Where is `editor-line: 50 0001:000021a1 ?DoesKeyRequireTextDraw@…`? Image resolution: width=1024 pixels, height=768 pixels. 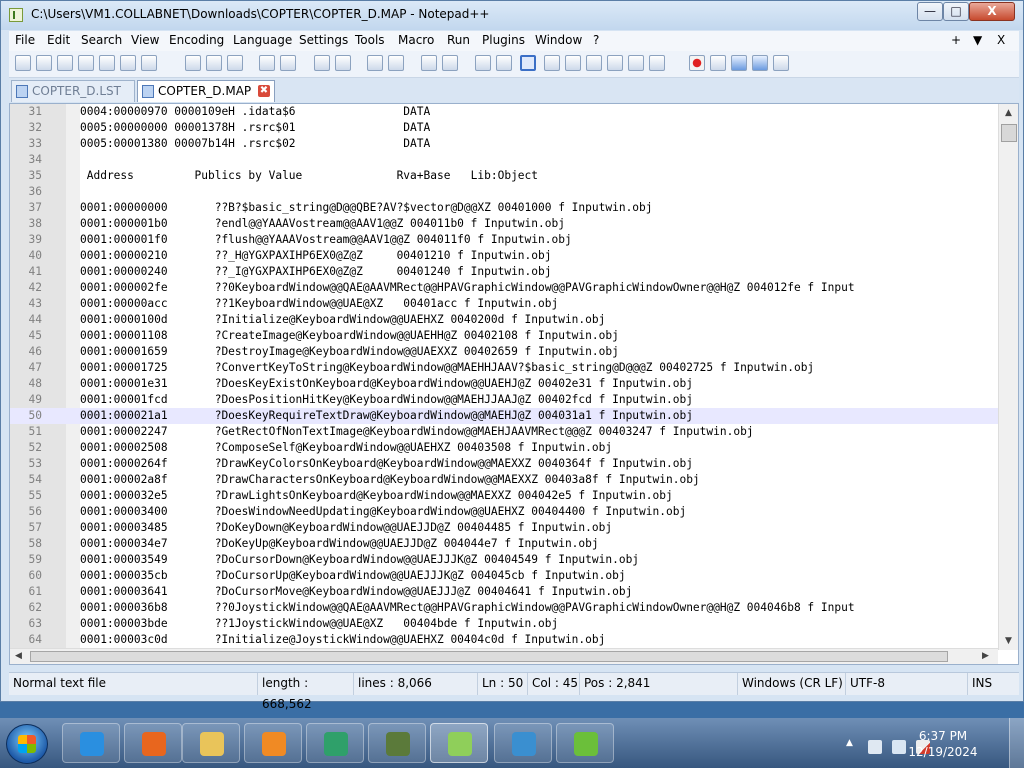 editor-line: 50 0001:000021a1 ?DoesKeyRequireTextDraw@… is located at coordinates (504, 416).